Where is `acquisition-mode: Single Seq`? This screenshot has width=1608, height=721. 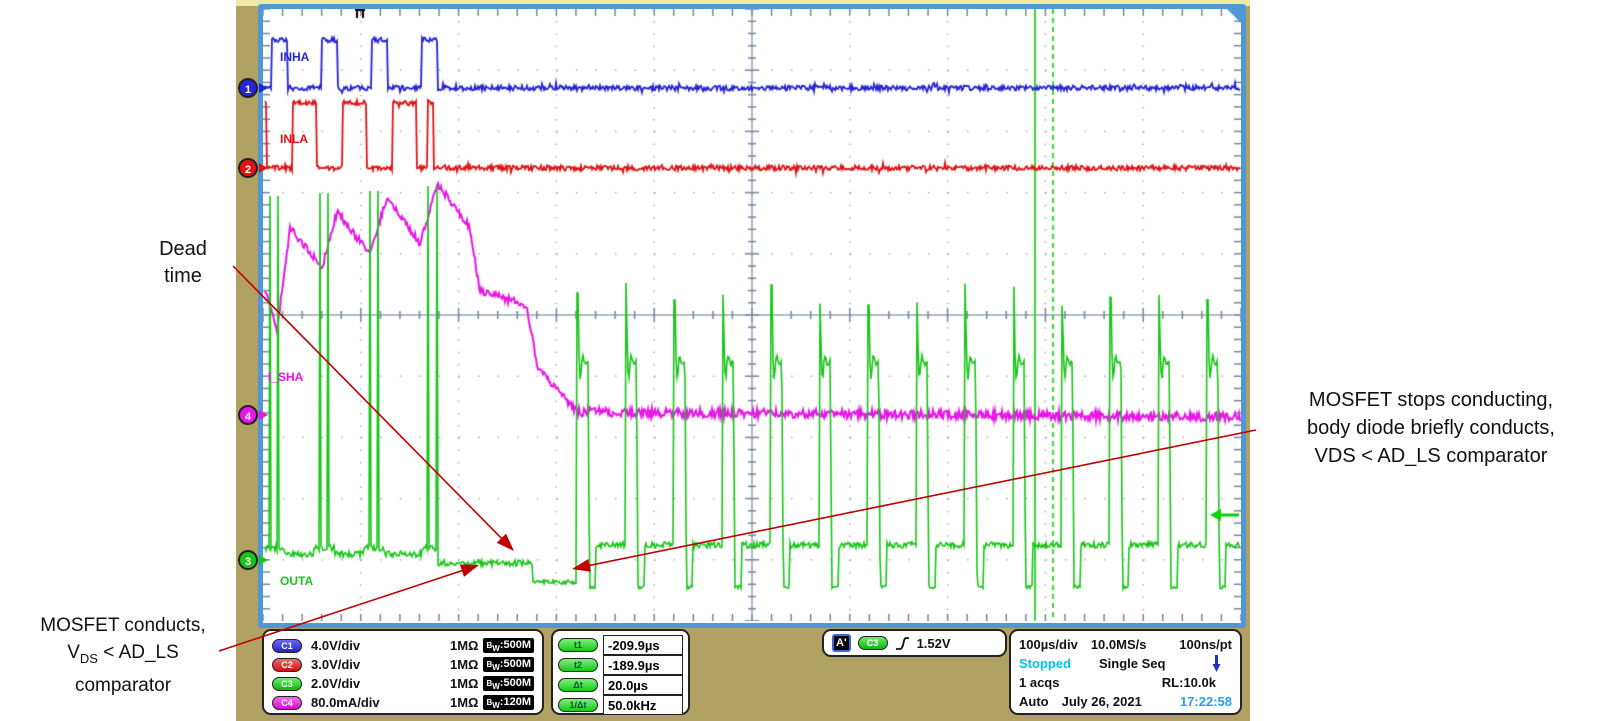
acquisition-mode: Single Seq is located at coordinates (1132, 663).